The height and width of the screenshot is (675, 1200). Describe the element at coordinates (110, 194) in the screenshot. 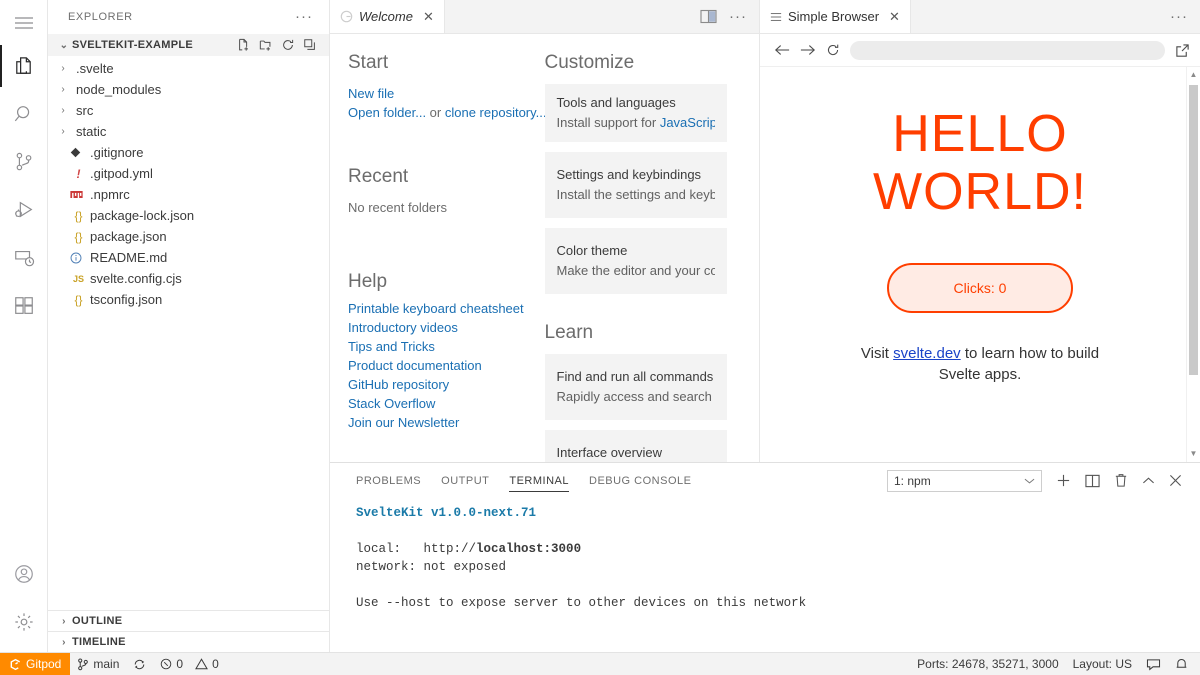

I see `tree-item-label: .npmrc` at that location.